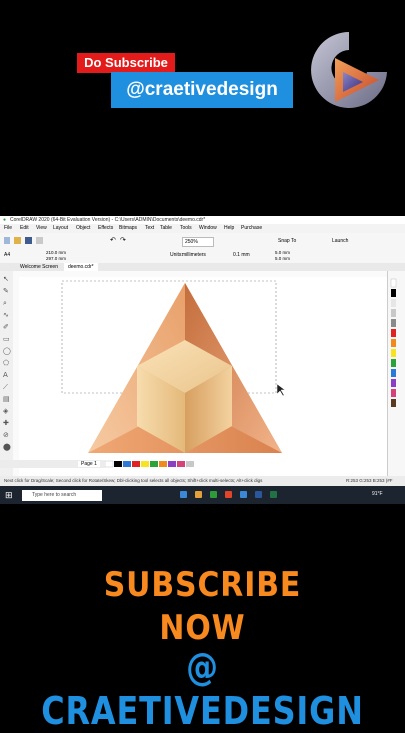  What do you see at coordinates (202, 585) in the screenshot?
I see `cta-subscribe: SUBSCRIBE` at bounding box center [202, 585].